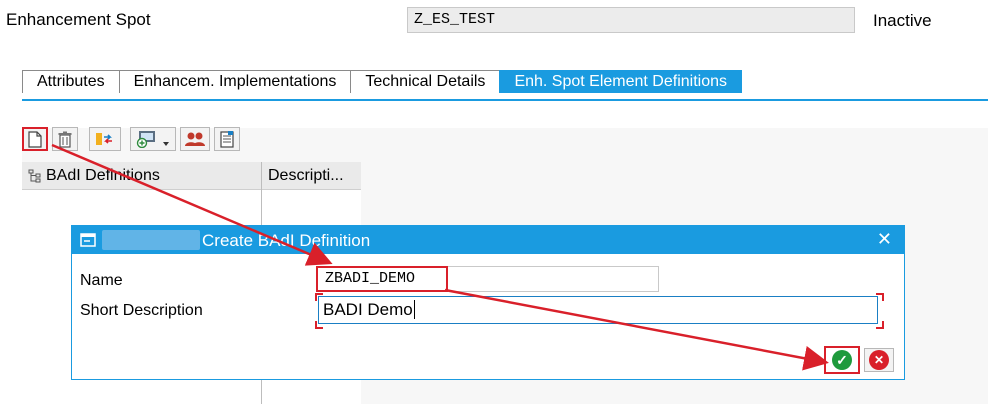  I want to click on arrow-name-to-ok, so click(636, 329).